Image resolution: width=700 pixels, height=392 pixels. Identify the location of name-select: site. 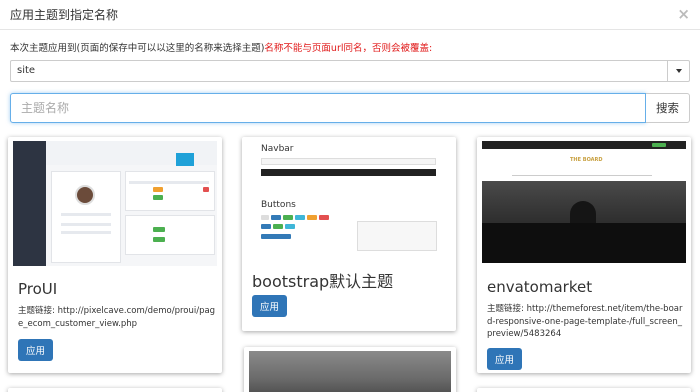
(350, 71).